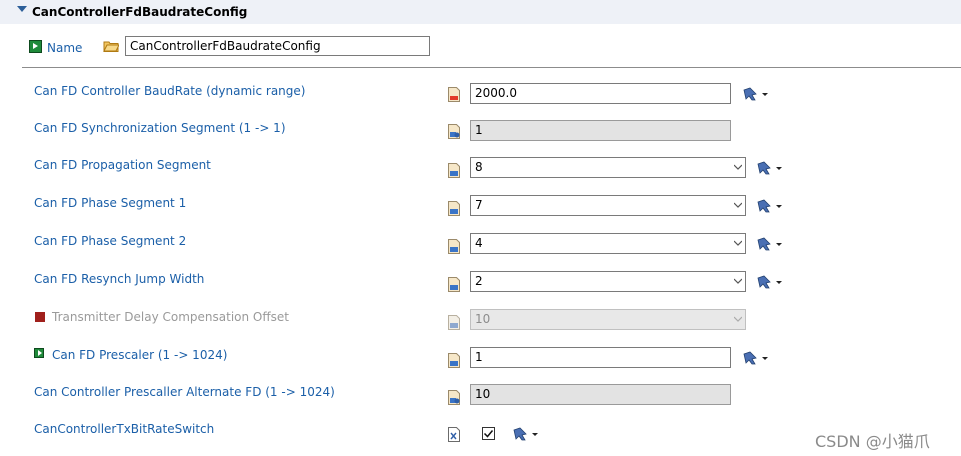 The image size is (961, 456). I want to click on name-input: CanControllerFdBaudrateConfig, so click(277, 46).